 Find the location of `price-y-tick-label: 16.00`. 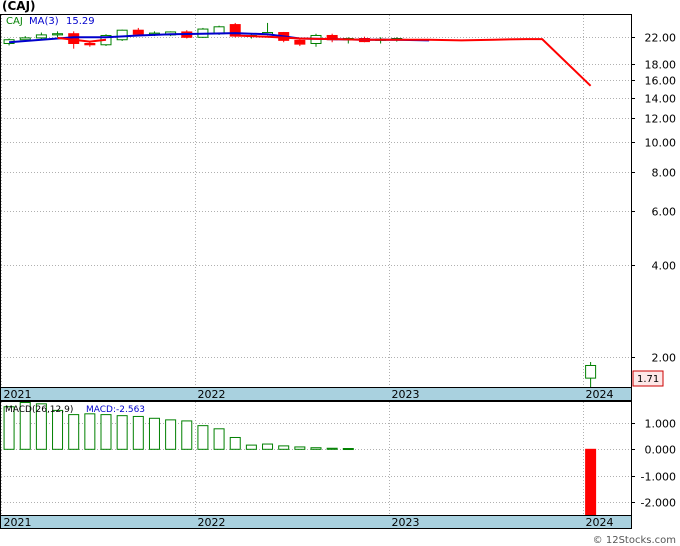

price-y-tick-label: 16.00 is located at coordinates (661, 81).